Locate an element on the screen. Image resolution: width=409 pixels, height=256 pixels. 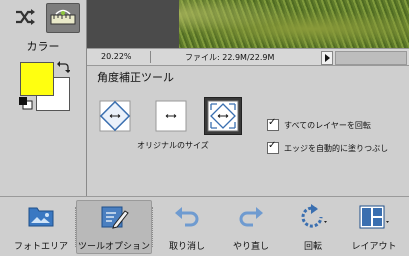
default-colors-icon is located at coordinates (26, 103).